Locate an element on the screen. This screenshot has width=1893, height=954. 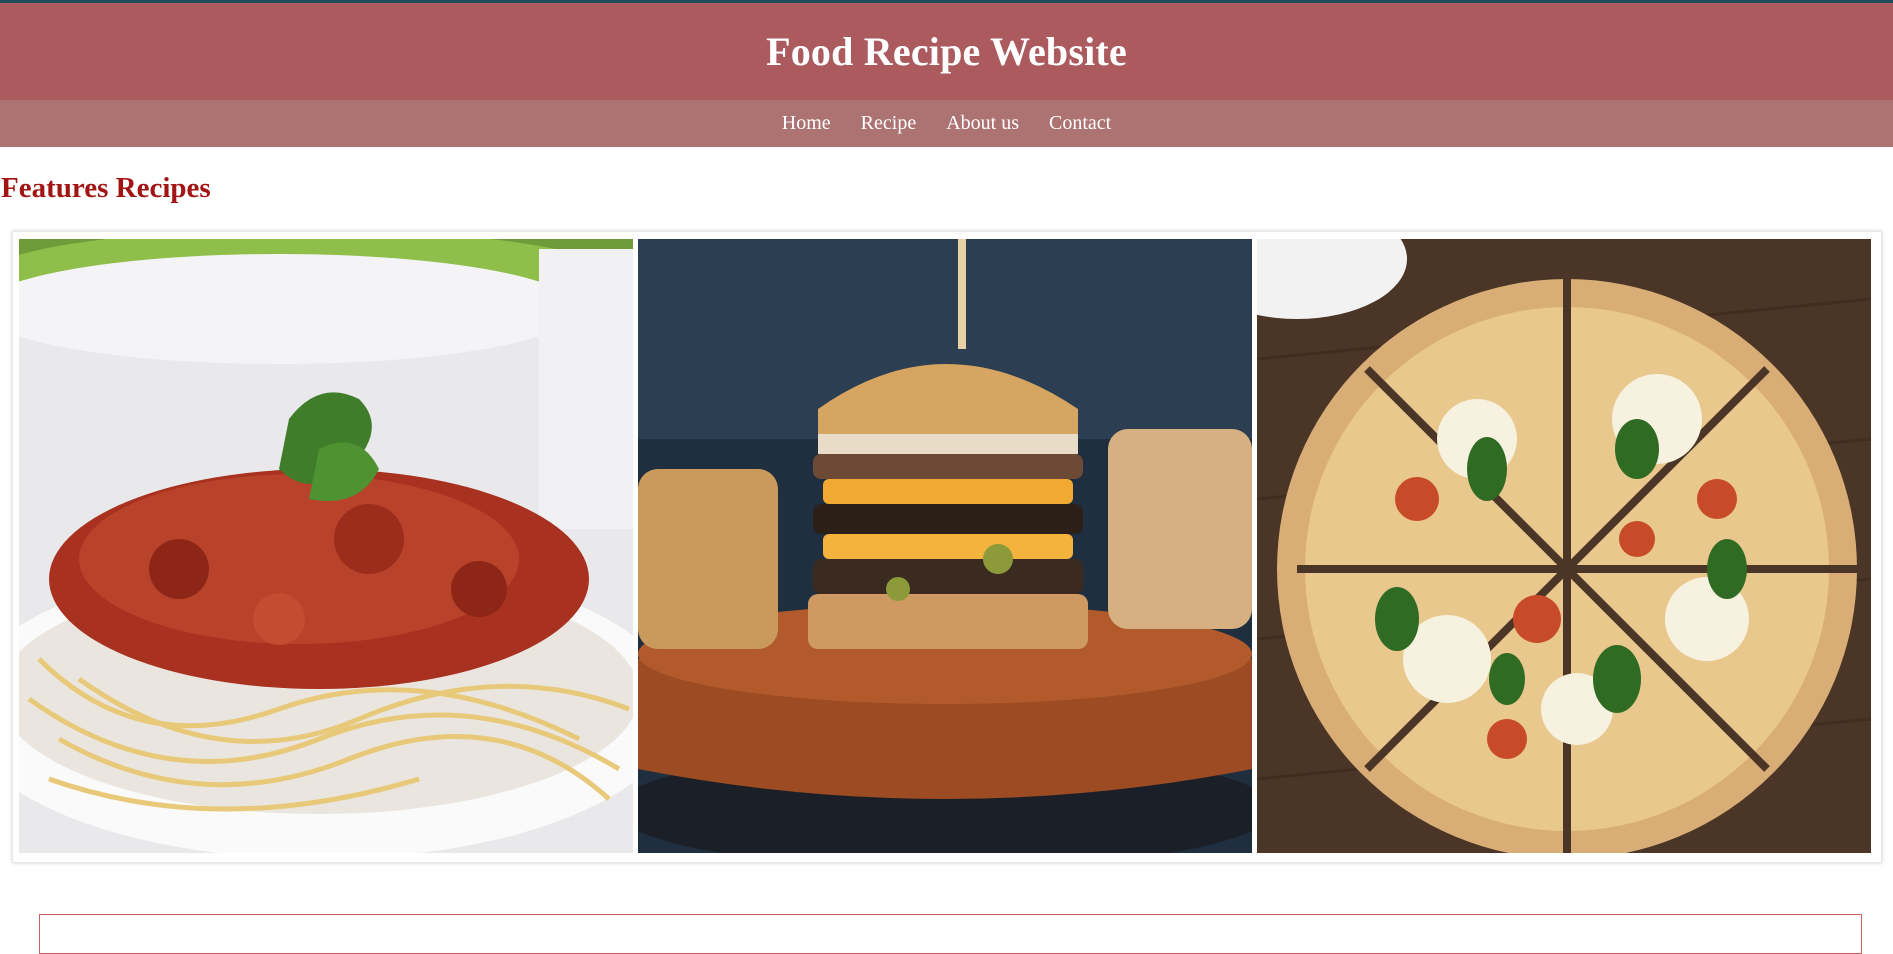
site-header: Food Recipe Website is located at coordinates (946, 51).